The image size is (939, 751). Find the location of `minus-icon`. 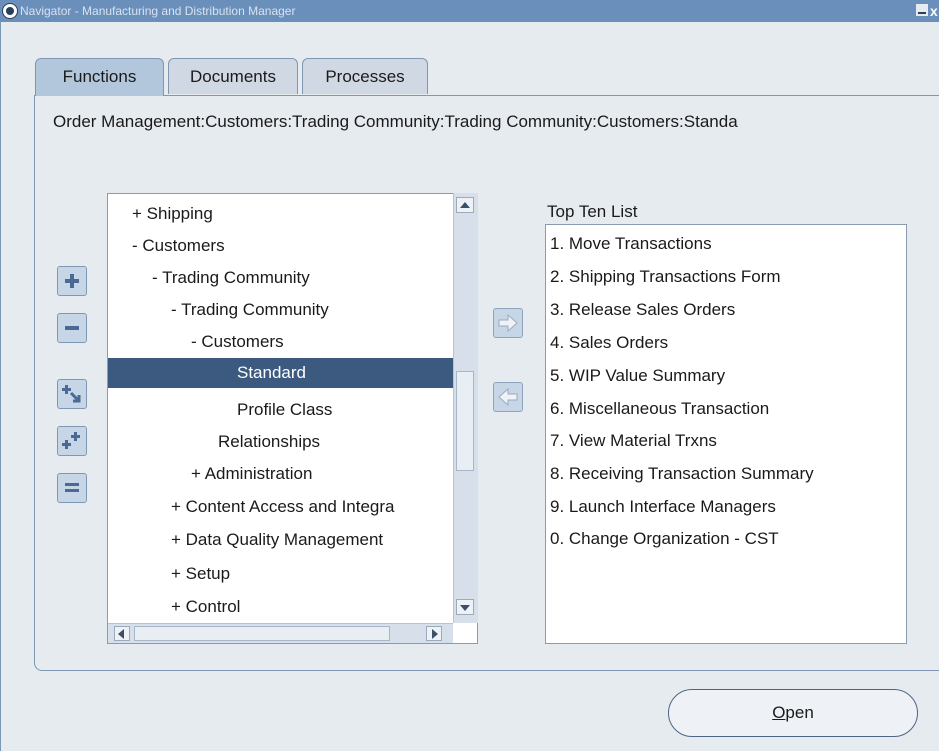

minus-icon is located at coordinates (72, 328).